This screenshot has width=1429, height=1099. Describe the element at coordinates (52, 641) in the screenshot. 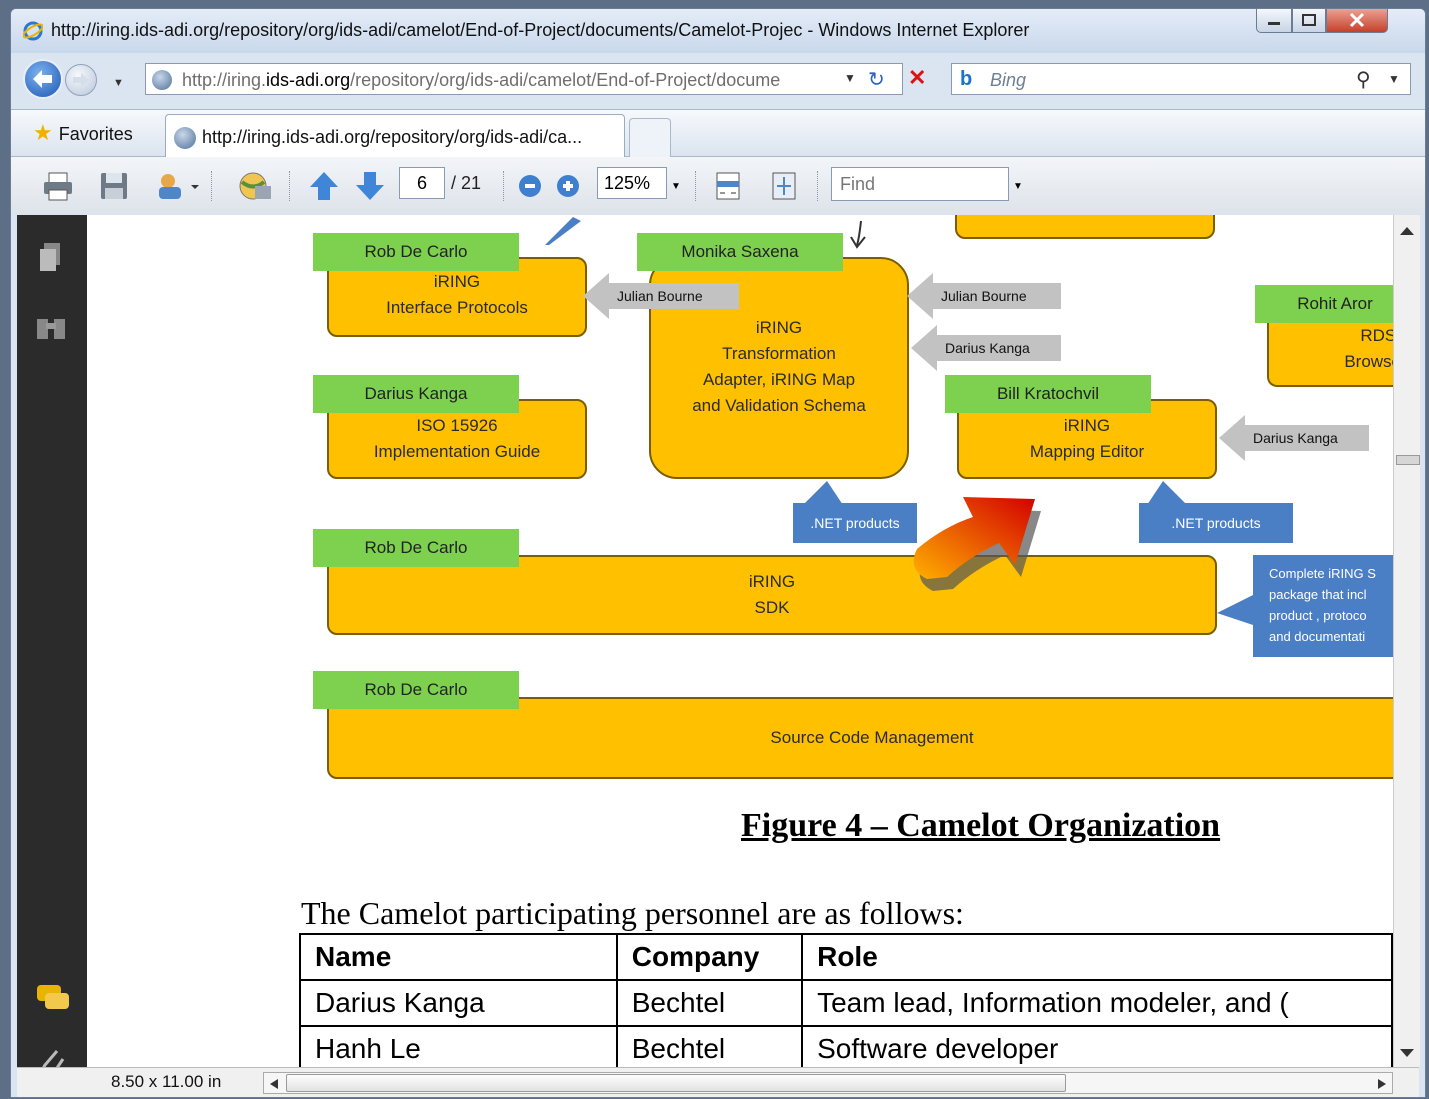

I see `navigation-panel` at that location.